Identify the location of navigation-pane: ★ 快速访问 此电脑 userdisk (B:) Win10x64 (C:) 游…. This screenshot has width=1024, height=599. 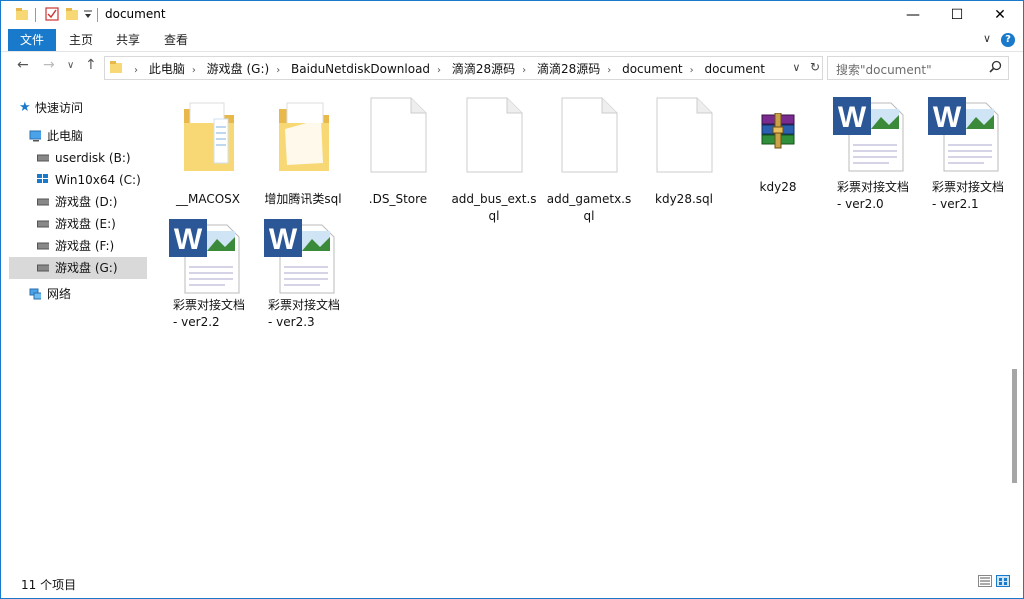
(74, 325).